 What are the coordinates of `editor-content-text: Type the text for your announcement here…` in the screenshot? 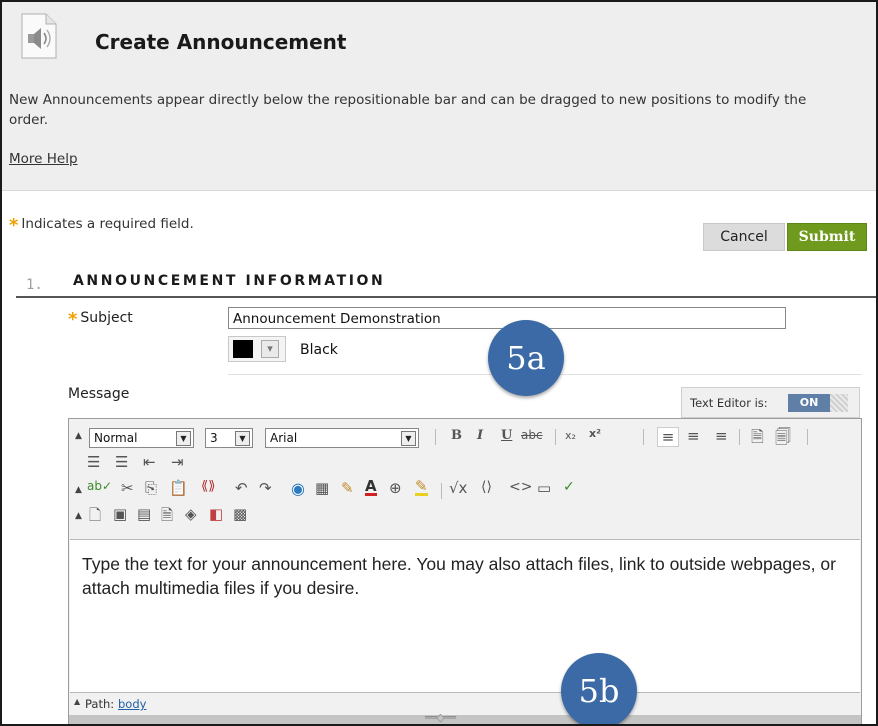 It's located at (459, 576).